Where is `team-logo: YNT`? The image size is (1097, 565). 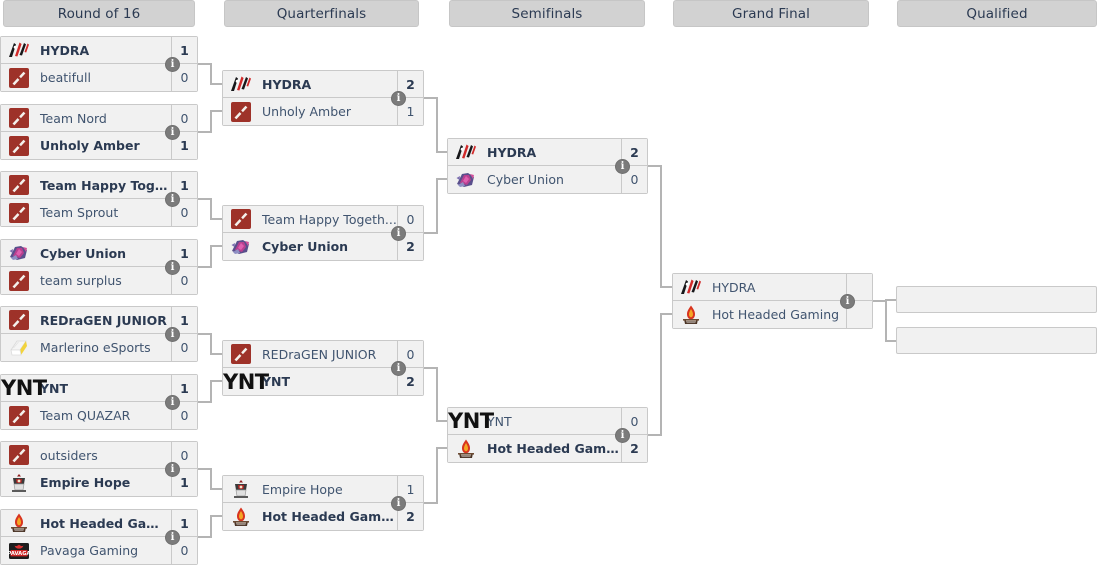 team-logo: YNT is located at coordinates (471, 421).